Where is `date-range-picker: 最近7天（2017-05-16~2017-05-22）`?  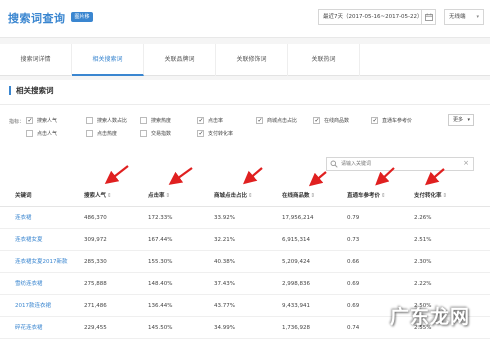
date-range-picker: 最近7天（2017-05-16~2017-05-22） is located at coordinates (377, 17).